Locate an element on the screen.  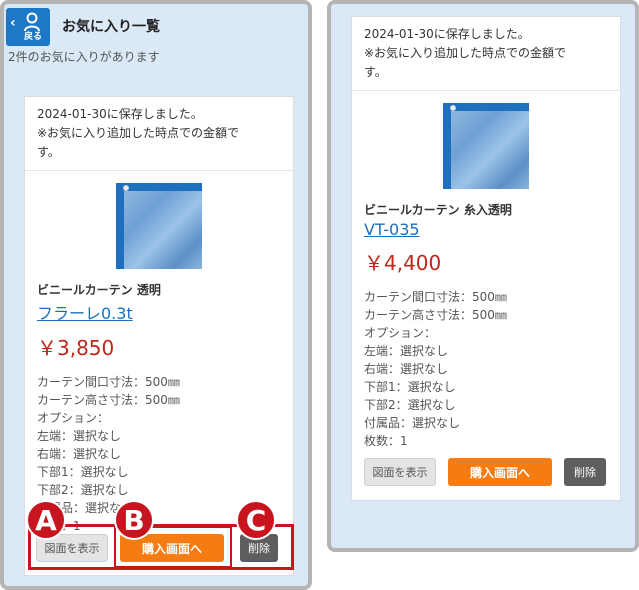
callout-c: C is located at coordinates (256, 520).